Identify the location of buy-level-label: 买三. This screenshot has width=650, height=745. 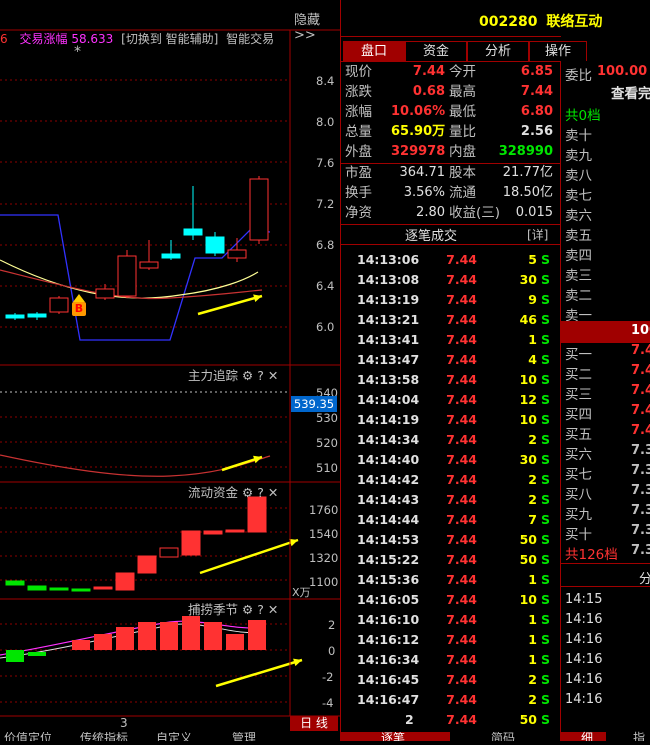
(578, 395).